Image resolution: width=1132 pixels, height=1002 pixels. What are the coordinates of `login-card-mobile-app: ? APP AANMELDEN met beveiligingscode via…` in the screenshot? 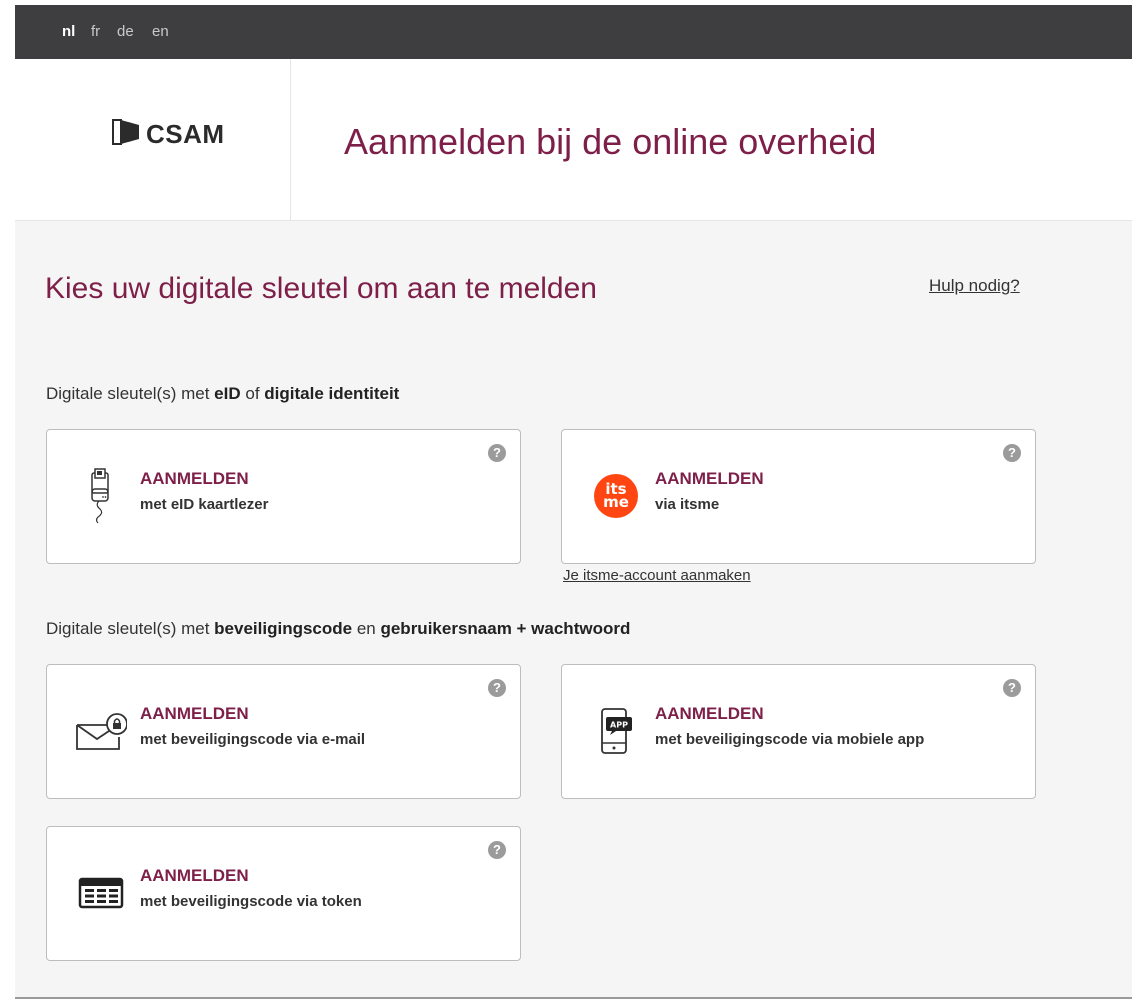 It's located at (798, 731).